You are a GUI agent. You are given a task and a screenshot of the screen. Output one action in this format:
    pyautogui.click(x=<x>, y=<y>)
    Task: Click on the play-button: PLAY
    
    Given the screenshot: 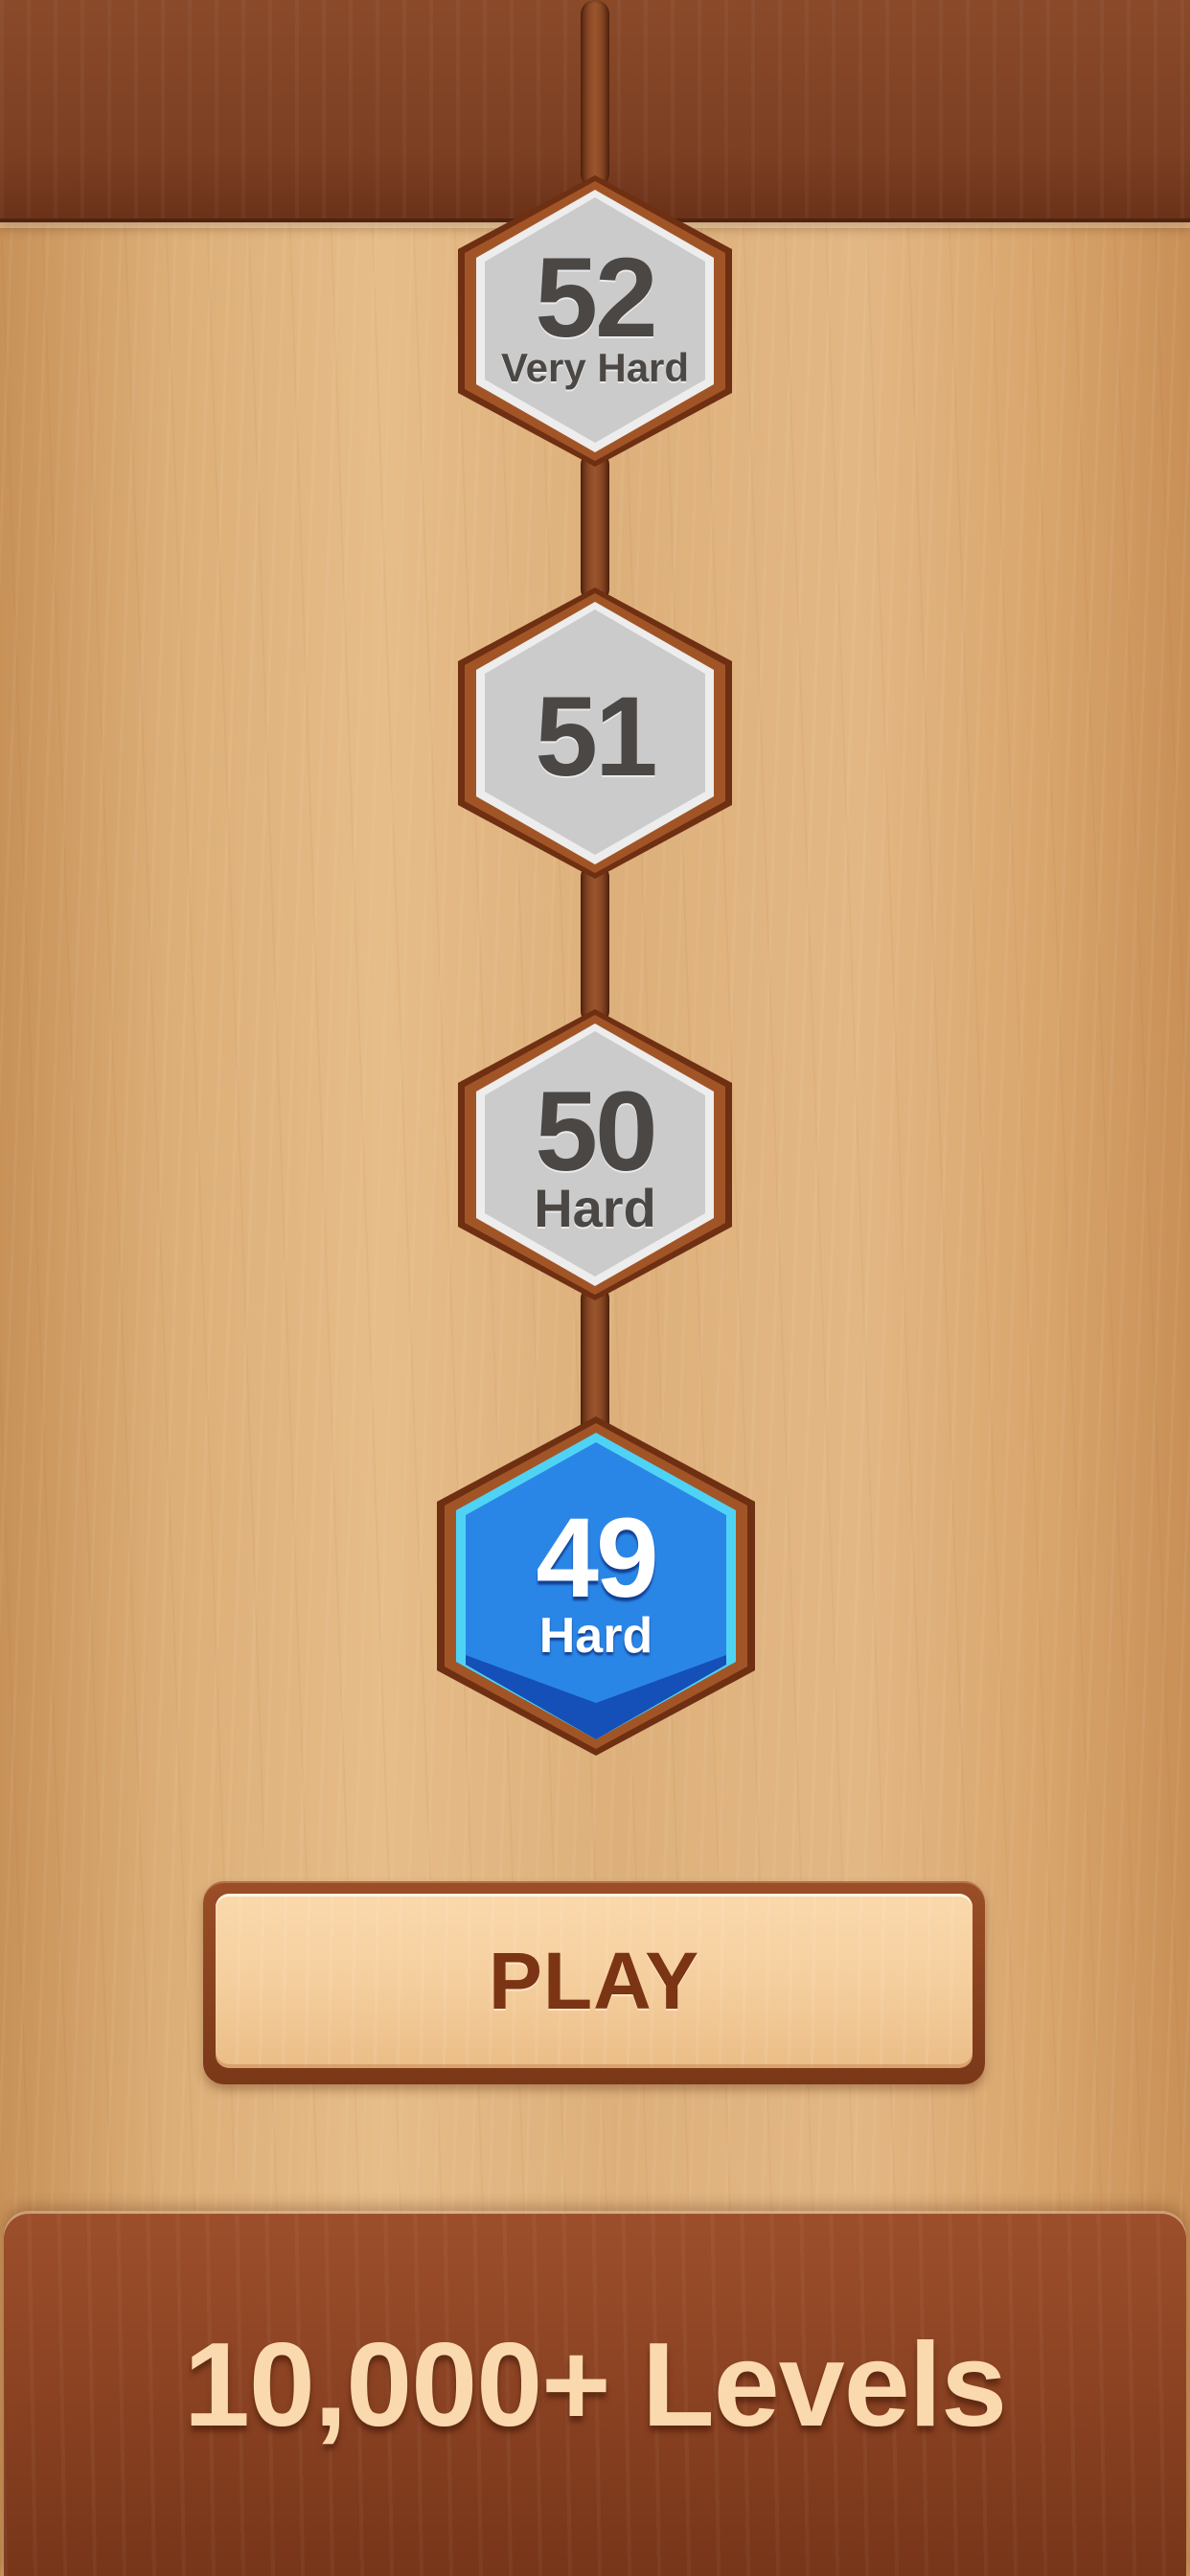 What is the action you would take?
    pyautogui.click(x=594, y=1982)
    